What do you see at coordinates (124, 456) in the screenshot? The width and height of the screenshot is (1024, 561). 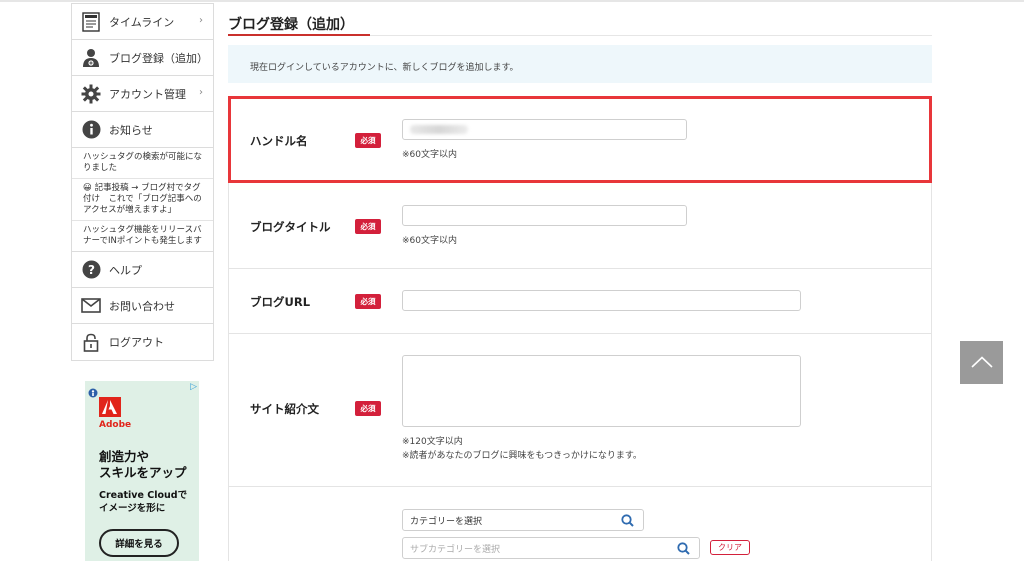 I see `ad-headline-line: 創造力や` at bounding box center [124, 456].